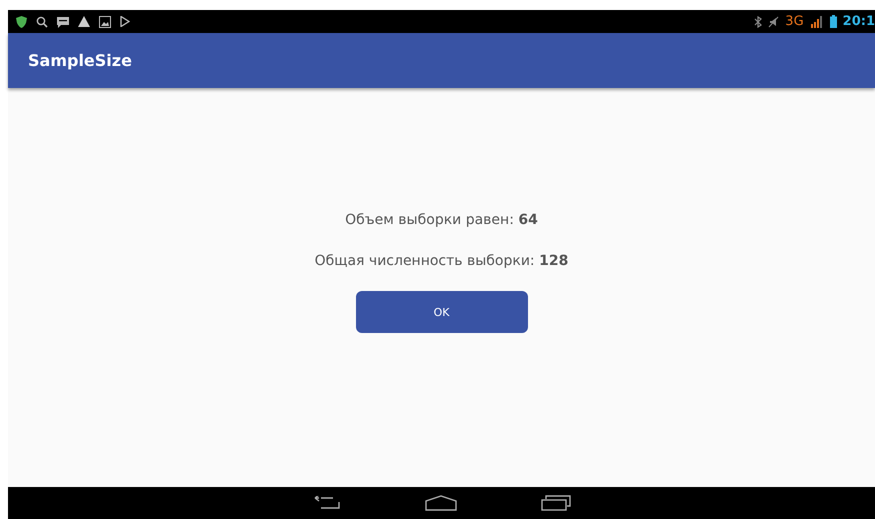  What do you see at coordinates (84, 21) in the screenshot?
I see `warning-icon` at bounding box center [84, 21].